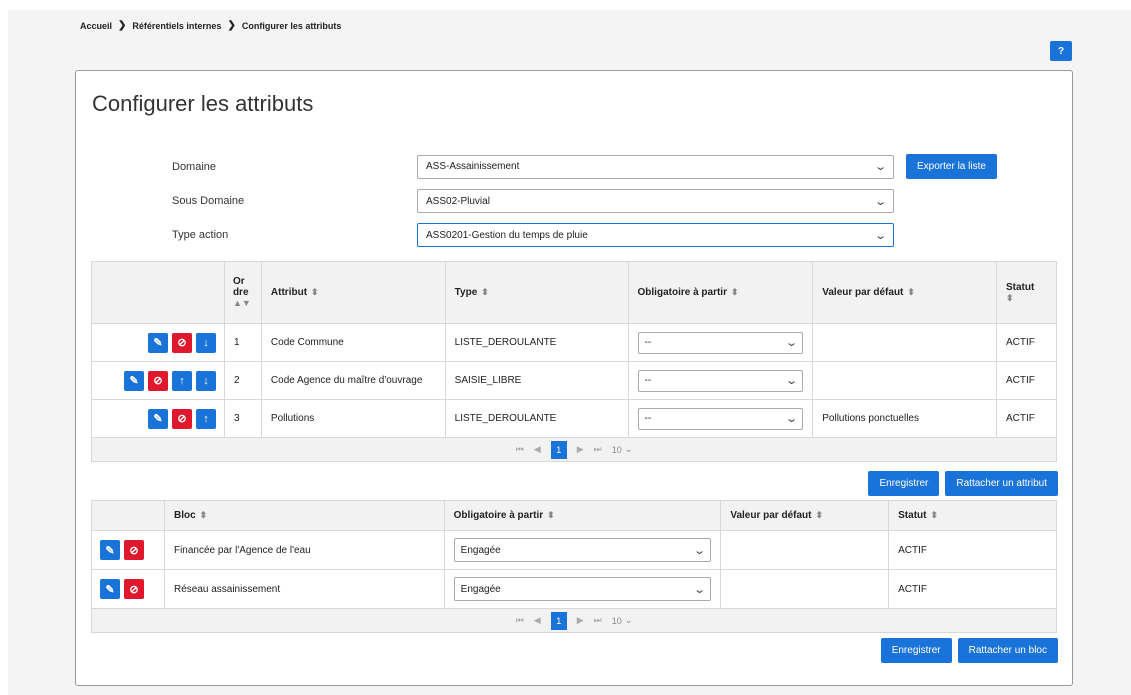  I want to click on sous-domaine-row: Sous Domaine ASS02-Pluvial ⌄, so click(533, 201).